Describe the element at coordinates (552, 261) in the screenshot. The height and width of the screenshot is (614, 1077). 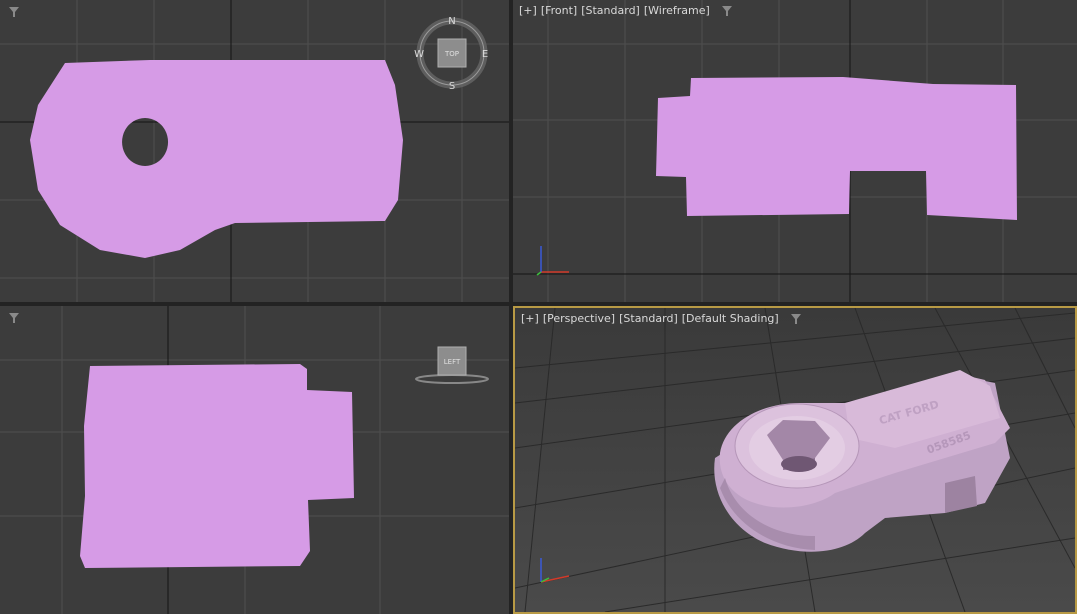
I see `axis-tripod-icon` at that location.